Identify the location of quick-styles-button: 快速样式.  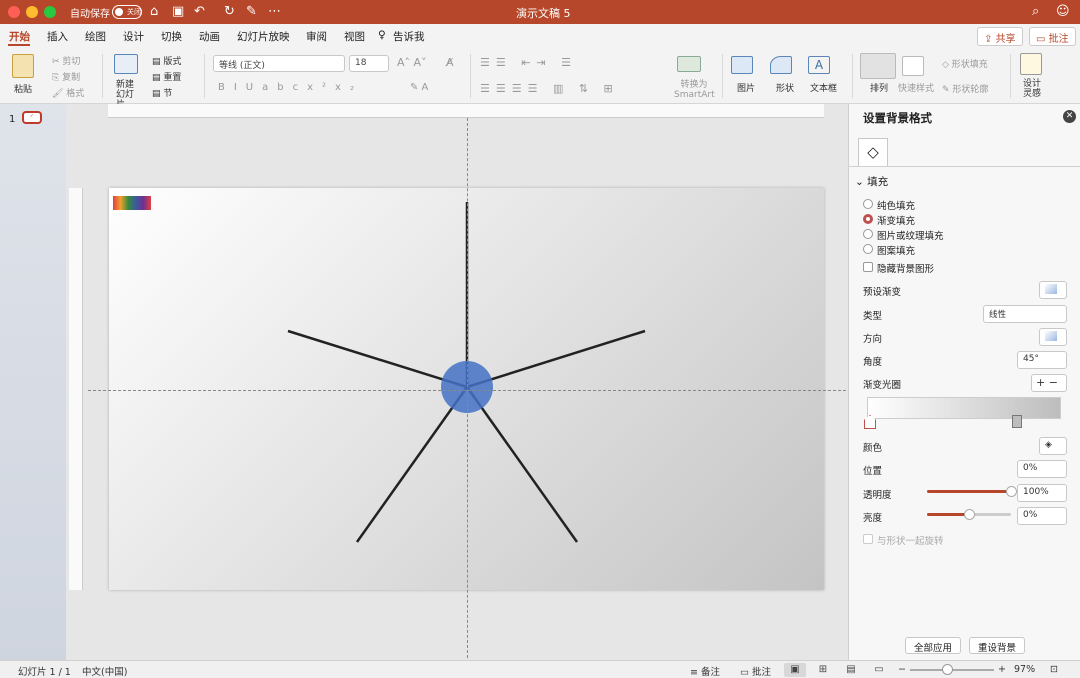
(916, 87).